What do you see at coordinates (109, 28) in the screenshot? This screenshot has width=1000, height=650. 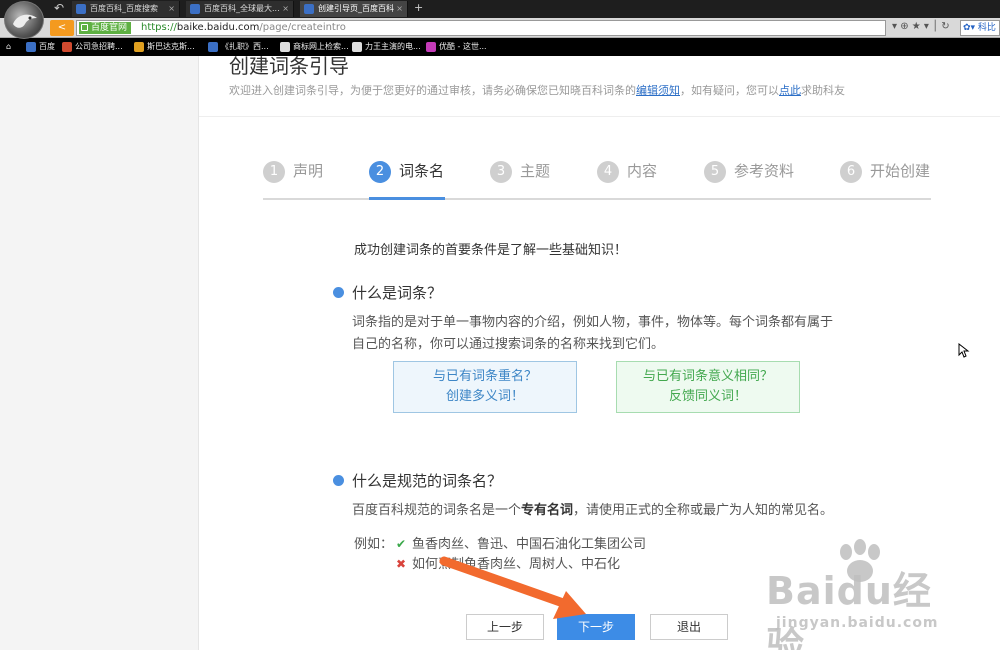 I see `site-badge-label: 百度官网` at bounding box center [109, 28].